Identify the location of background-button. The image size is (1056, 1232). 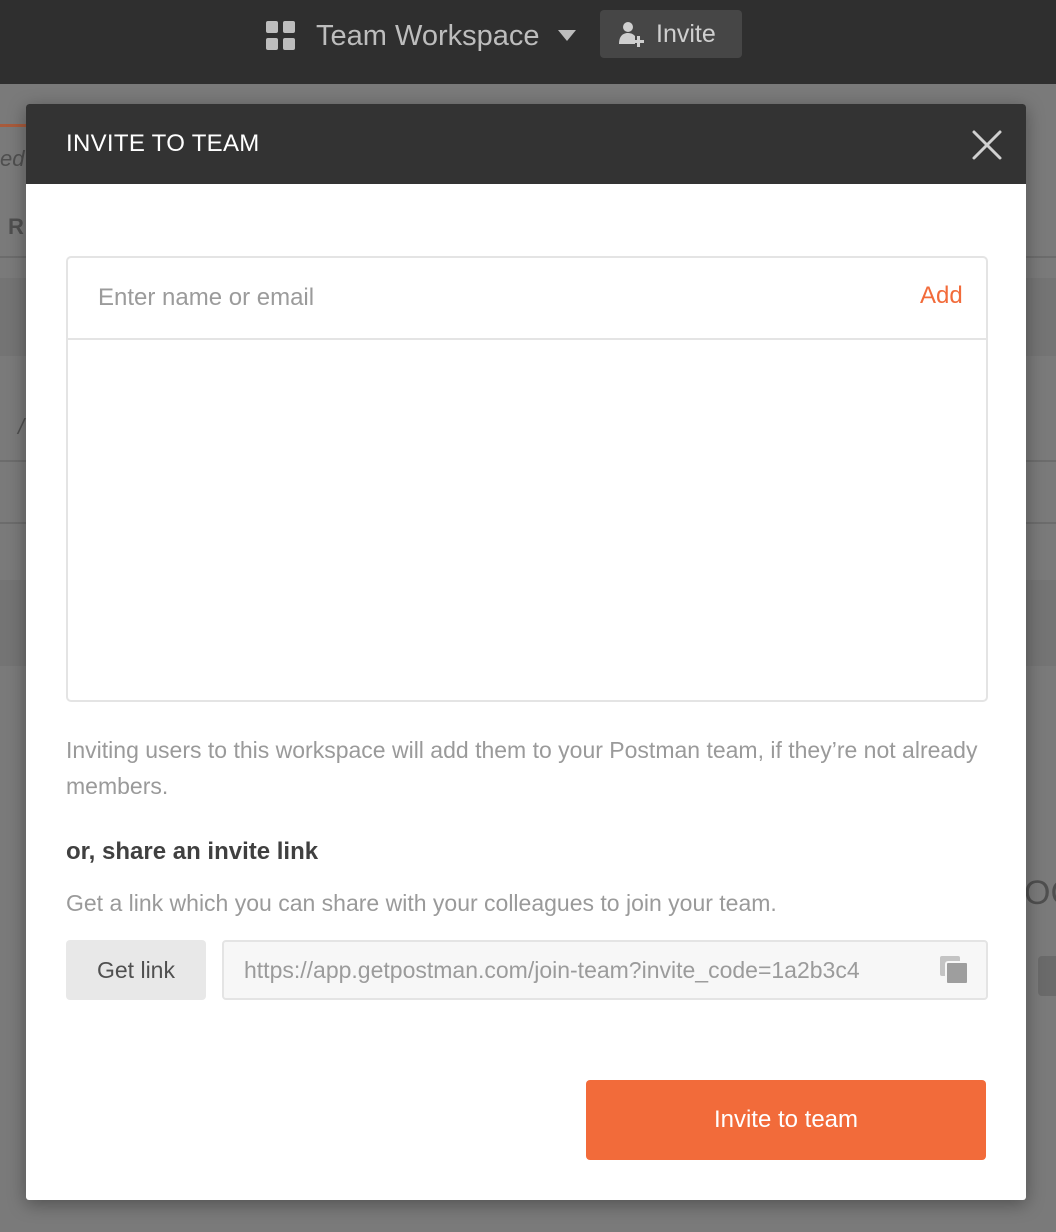
(1047, 976).